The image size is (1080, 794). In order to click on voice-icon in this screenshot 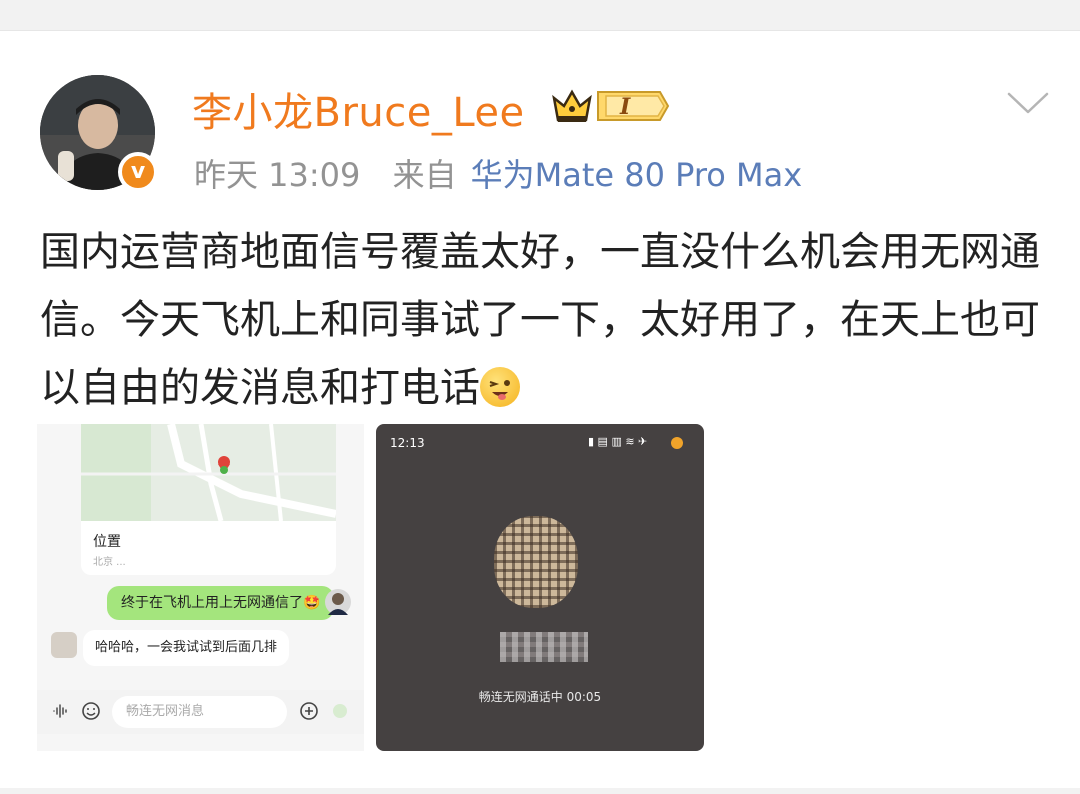, I will do `click(61, 713)`.